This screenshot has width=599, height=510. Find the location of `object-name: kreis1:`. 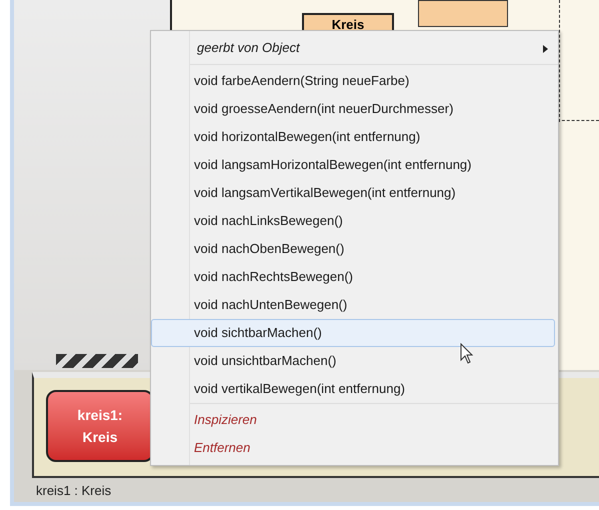

object-name: kreis1: is located at coordinates (100, 415).